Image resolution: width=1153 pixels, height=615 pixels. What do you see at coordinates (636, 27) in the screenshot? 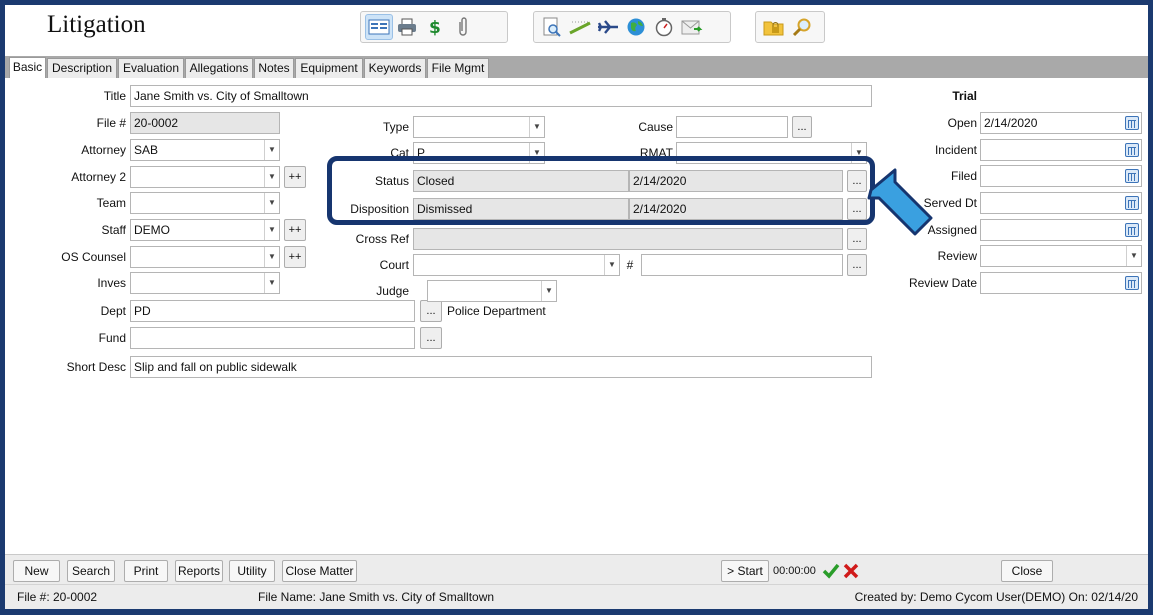
I see `globe-icon` at bounding box center [636, 27].